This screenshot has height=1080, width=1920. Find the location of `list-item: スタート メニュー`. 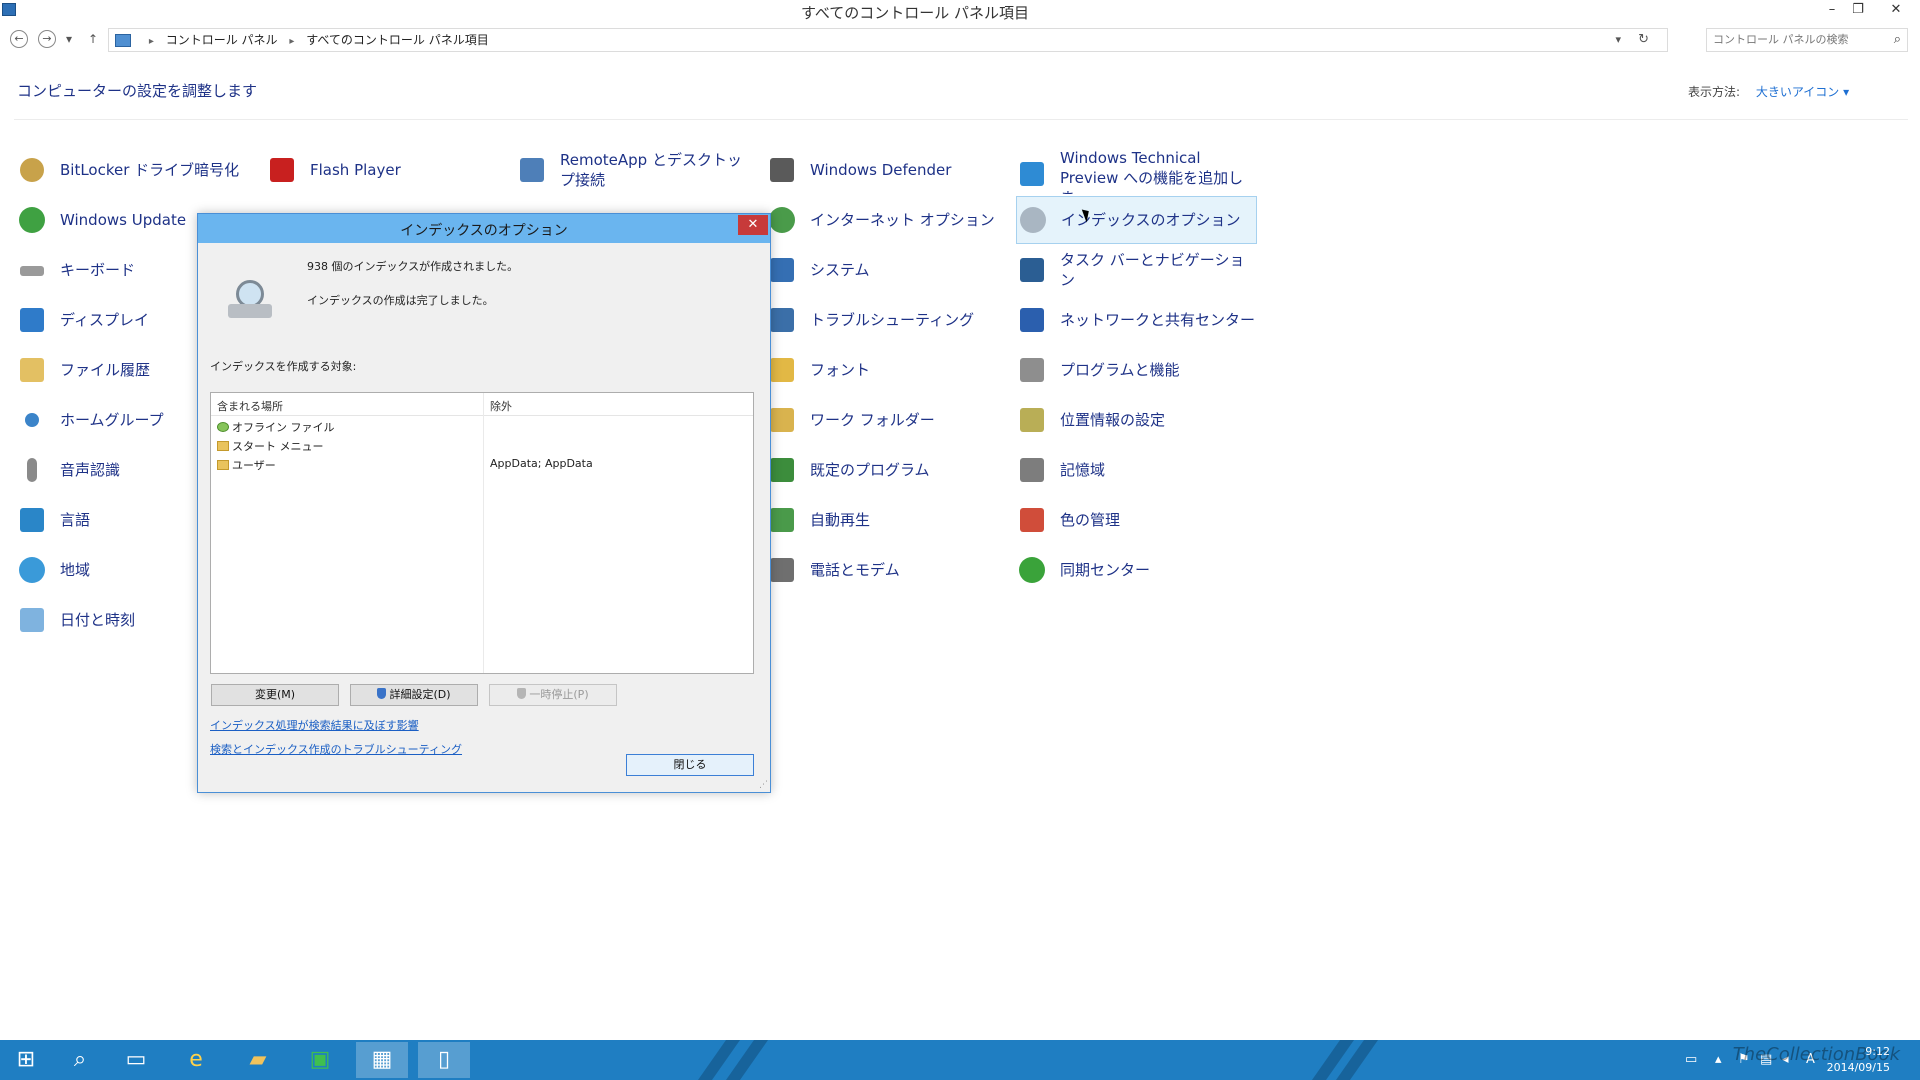

list-item: スタート メニュー is located at coordinates (482, 445).